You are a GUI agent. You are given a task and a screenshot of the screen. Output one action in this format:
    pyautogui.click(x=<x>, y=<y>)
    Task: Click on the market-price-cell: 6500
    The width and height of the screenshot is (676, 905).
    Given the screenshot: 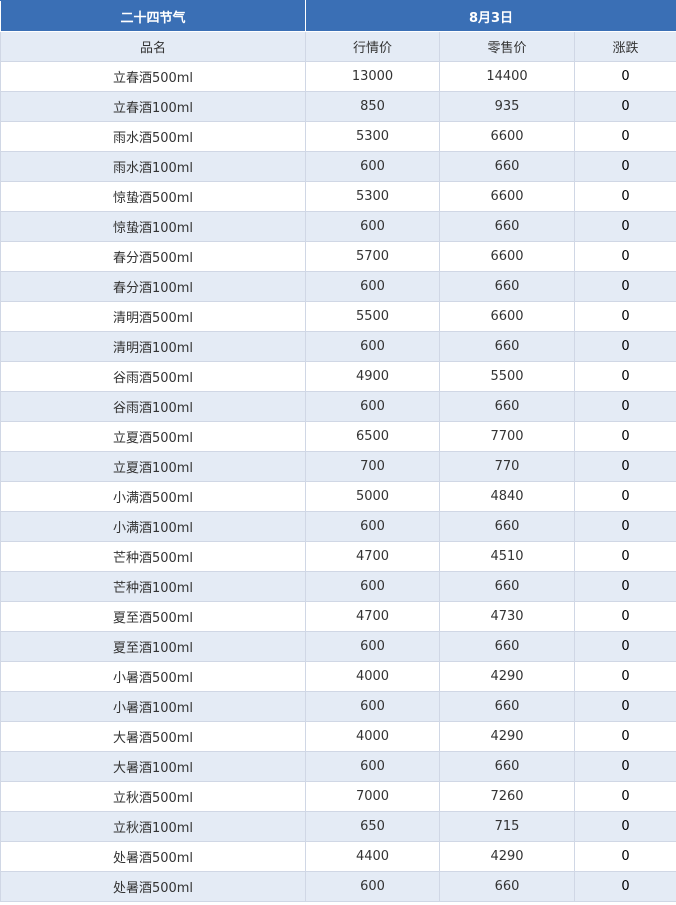 What is the action you would take?
    pyautogui.click(x=372, y=436)
    